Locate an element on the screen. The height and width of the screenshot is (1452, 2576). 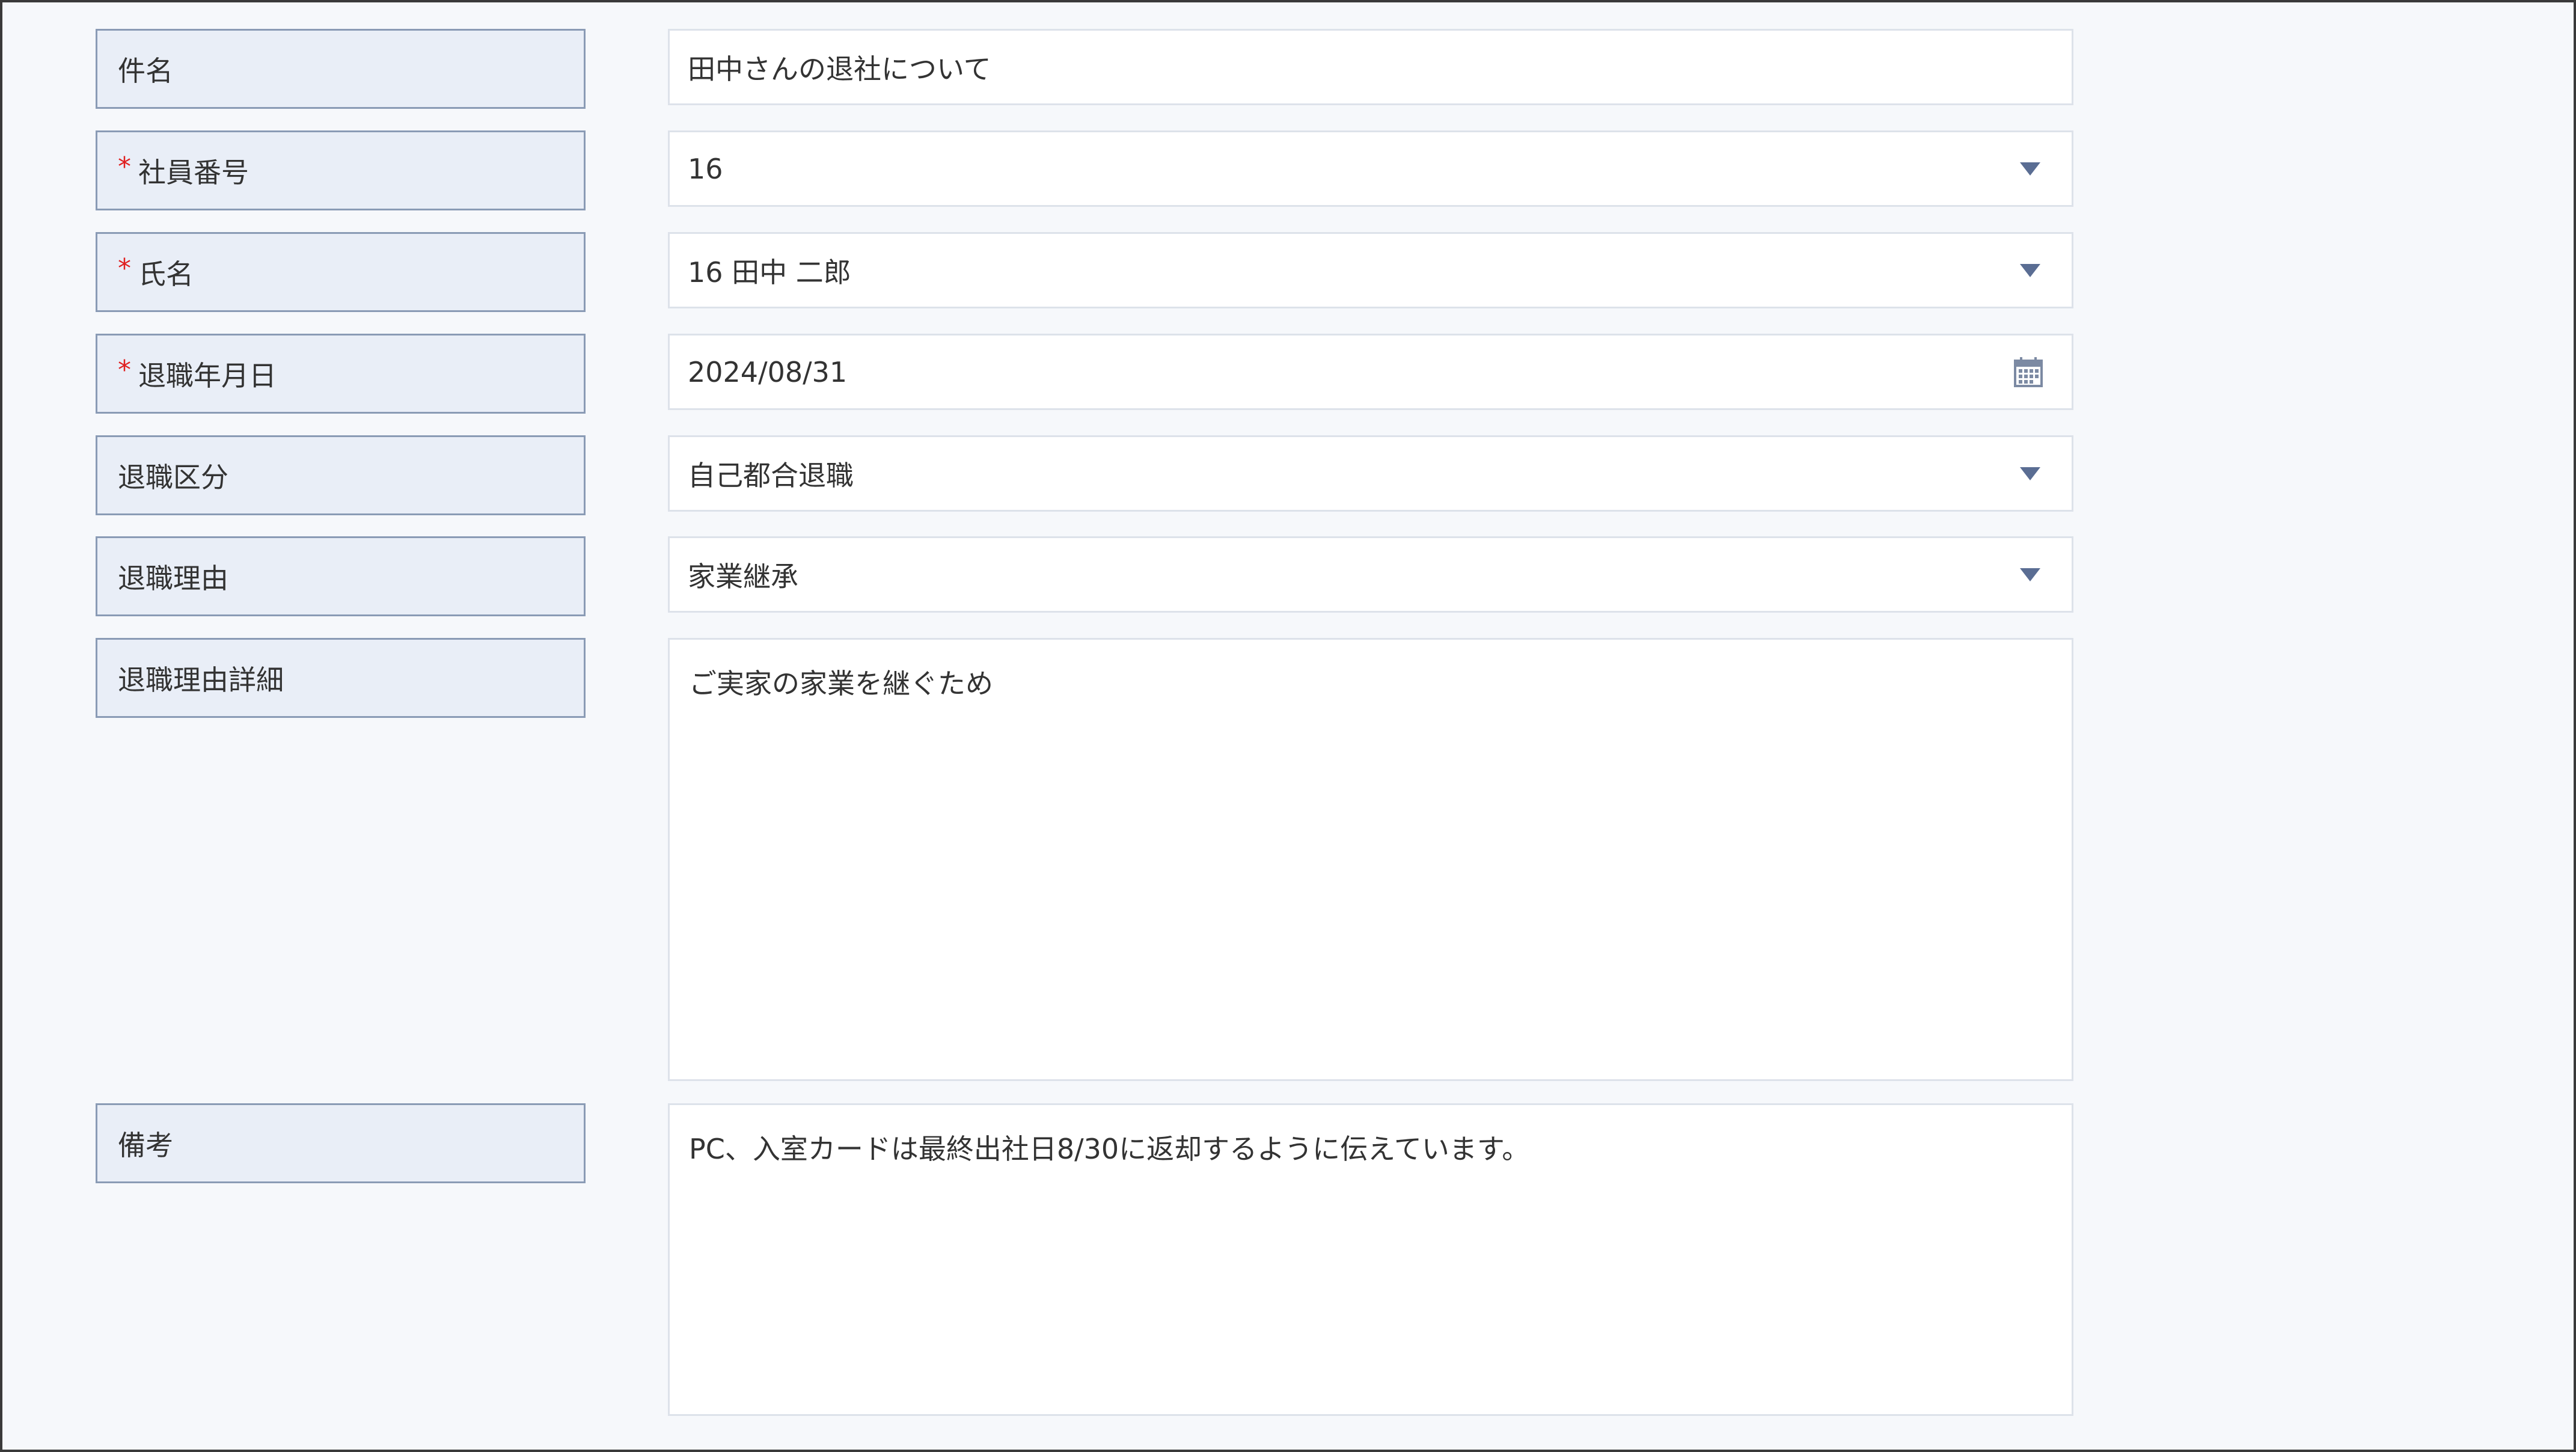
name-select: 16 田中 二郎 is located at coordinates (1370, 270).